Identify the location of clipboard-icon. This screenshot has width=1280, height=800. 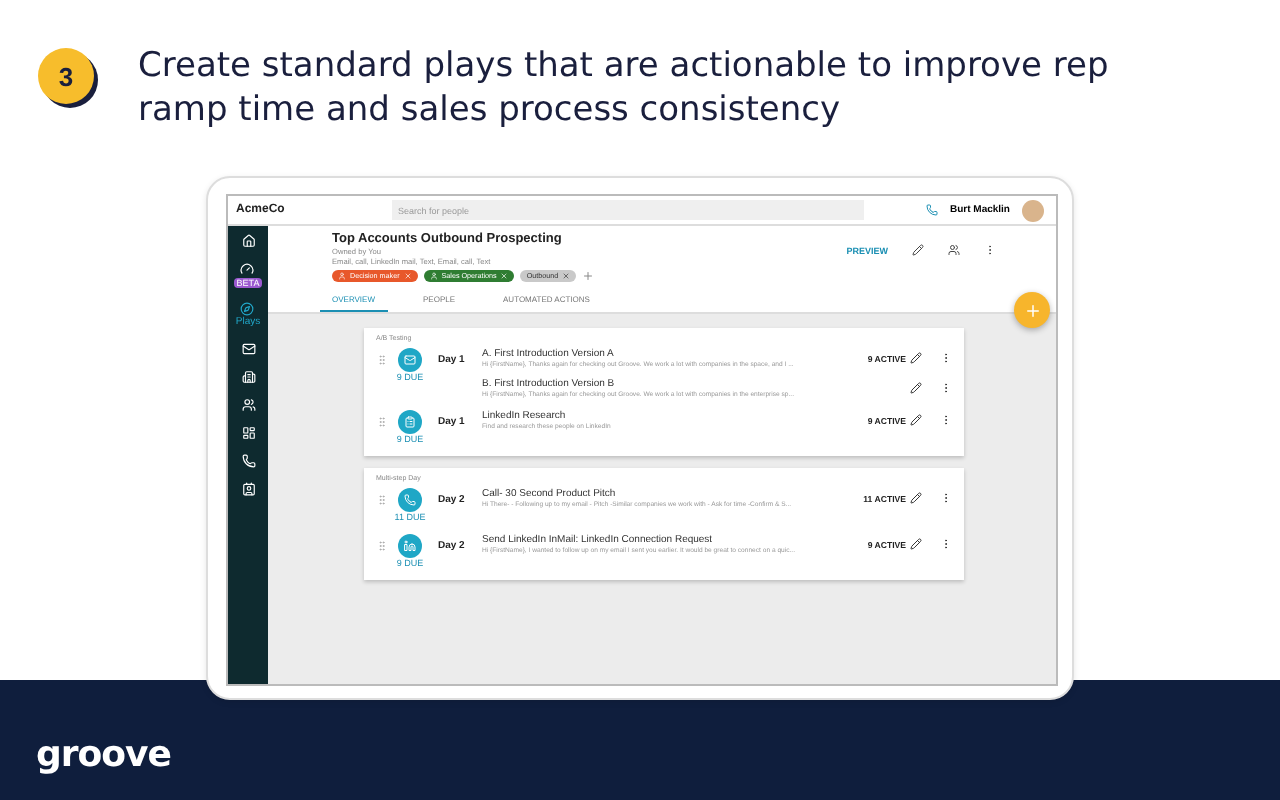
(410, 422).